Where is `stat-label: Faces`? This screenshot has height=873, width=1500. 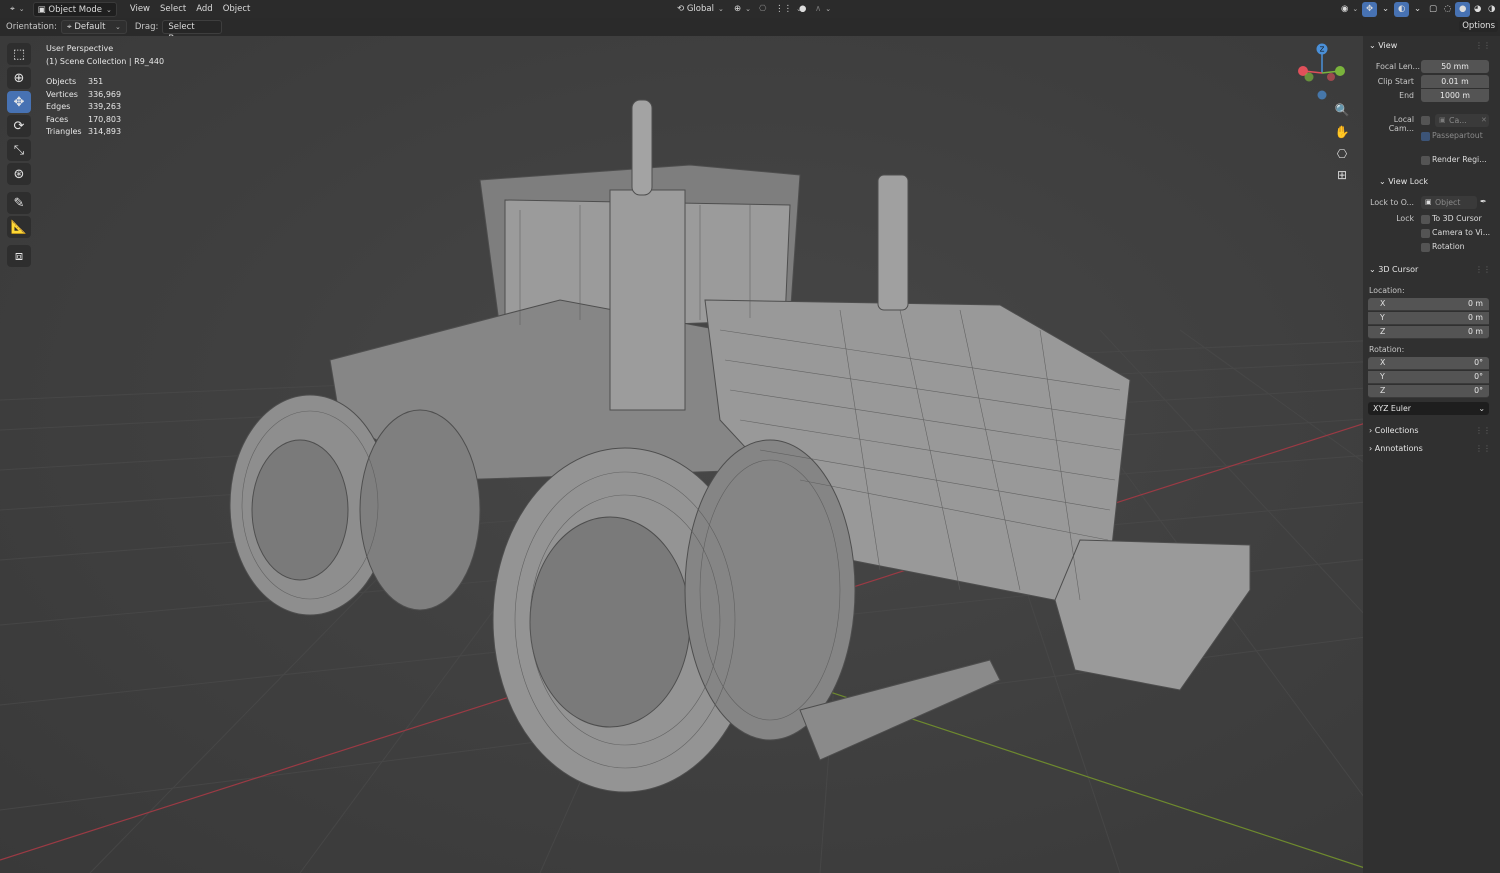 stat-label: Faces is located at coordinates (57, 119).